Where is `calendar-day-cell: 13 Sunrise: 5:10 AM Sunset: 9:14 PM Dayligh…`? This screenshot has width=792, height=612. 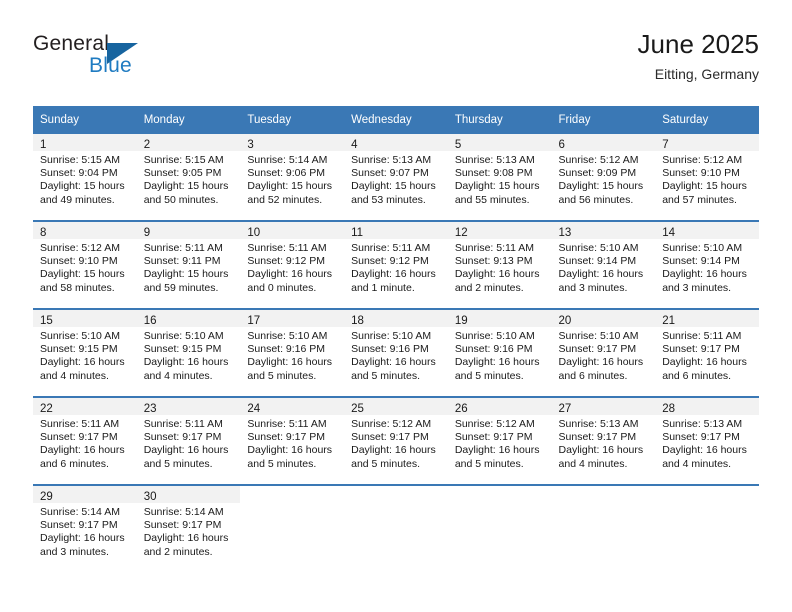
calendar-day-cell: 13 Sunrise: 5:10 AM Sunset: 9:14 PM Dayligh… is located at coordinates (603, 264).